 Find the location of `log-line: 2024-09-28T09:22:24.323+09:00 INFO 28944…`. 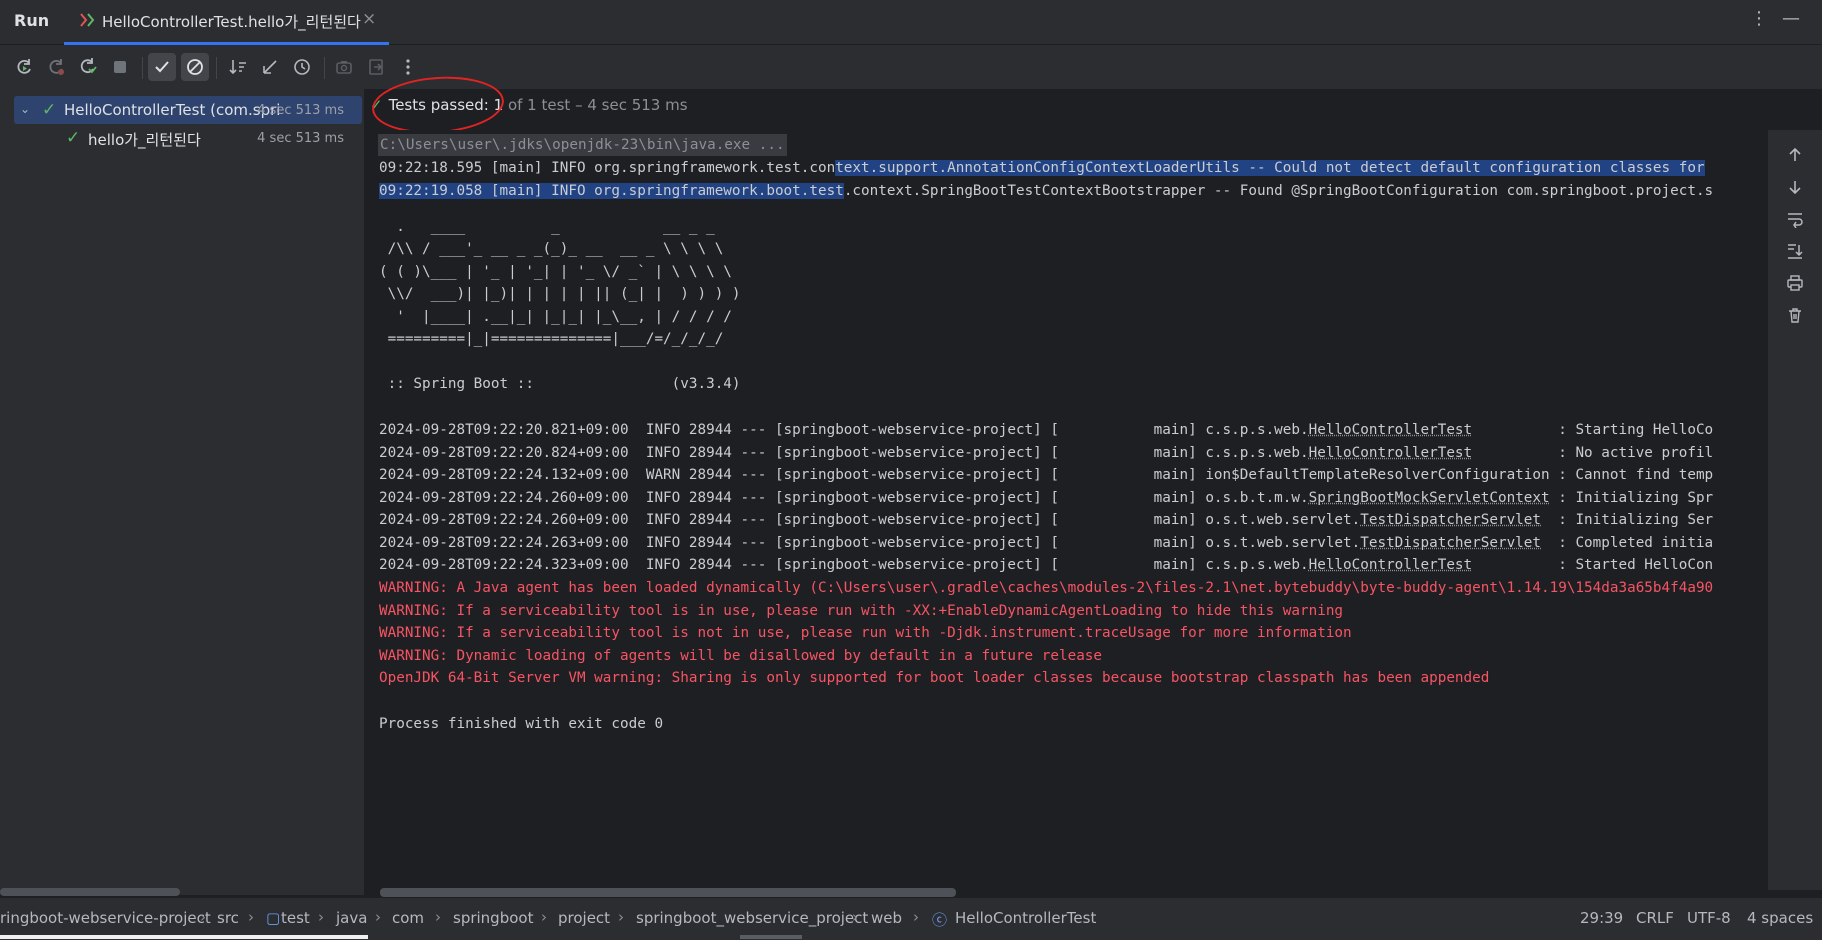

log-line: 2024-09-28T09:22:24.323+09:00 INFO 28944… is located at coordinates (1046, 565).